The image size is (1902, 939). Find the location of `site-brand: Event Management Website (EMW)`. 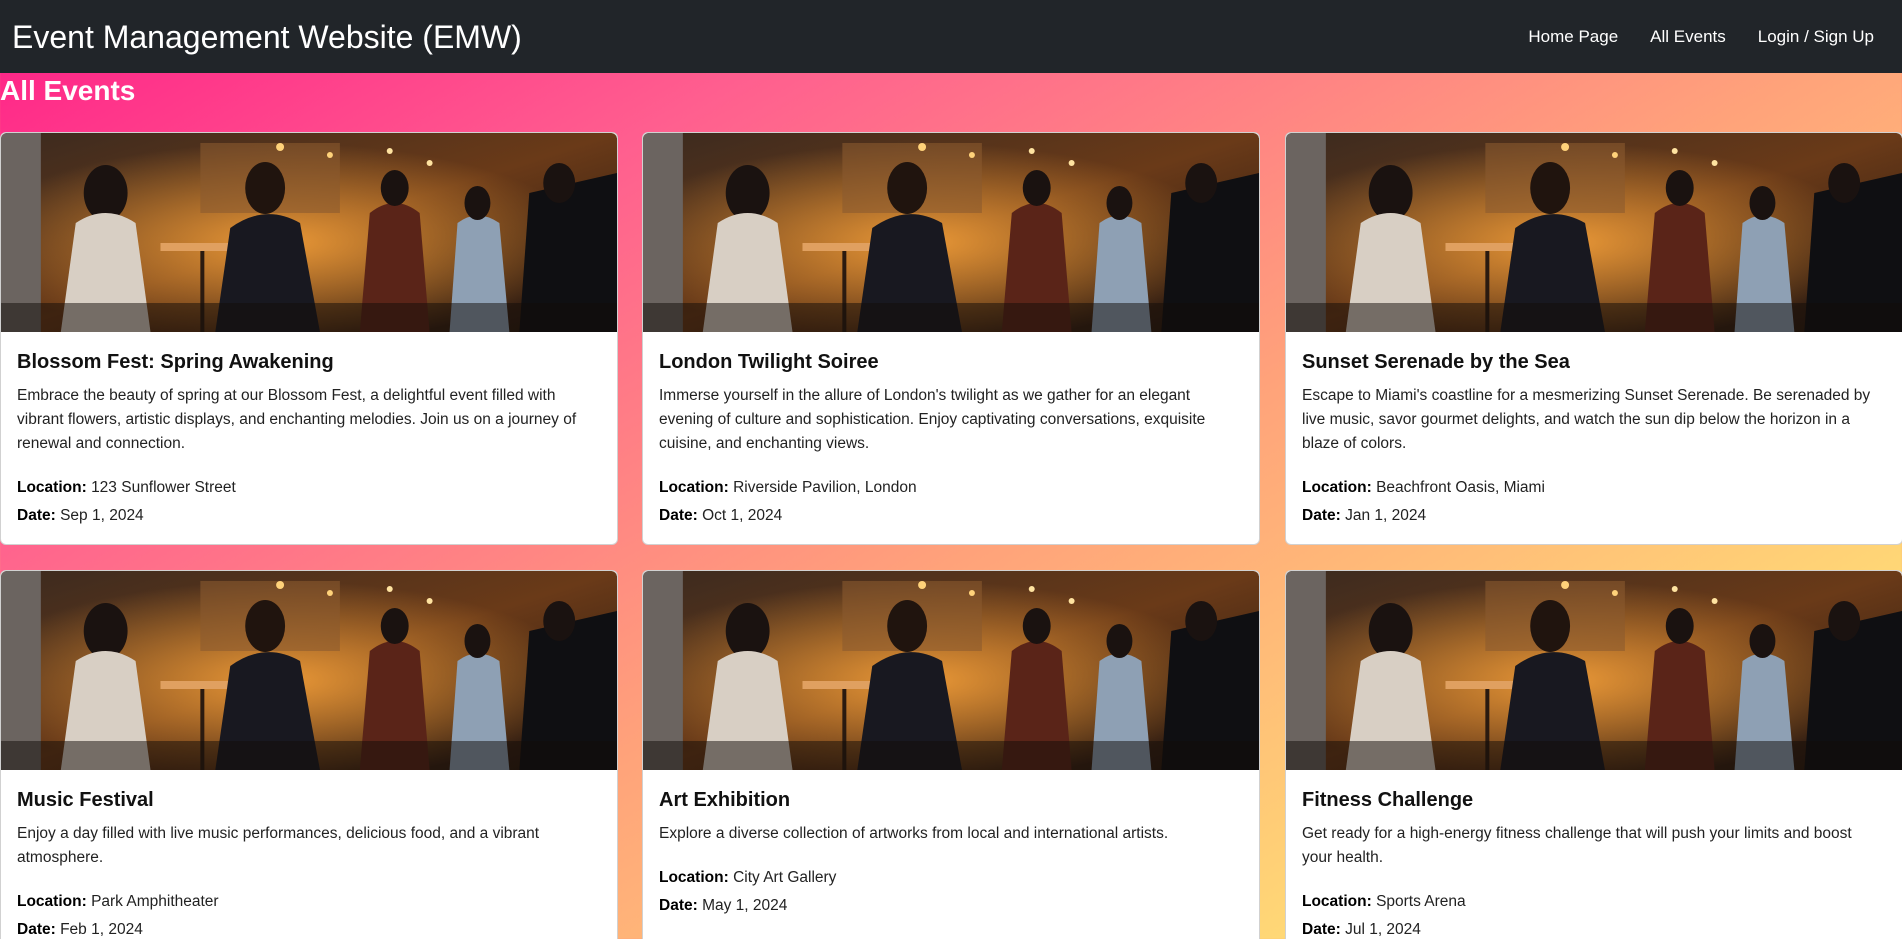

site-brand: Event Management Website (EMW) is located at coordinates (267, 37).